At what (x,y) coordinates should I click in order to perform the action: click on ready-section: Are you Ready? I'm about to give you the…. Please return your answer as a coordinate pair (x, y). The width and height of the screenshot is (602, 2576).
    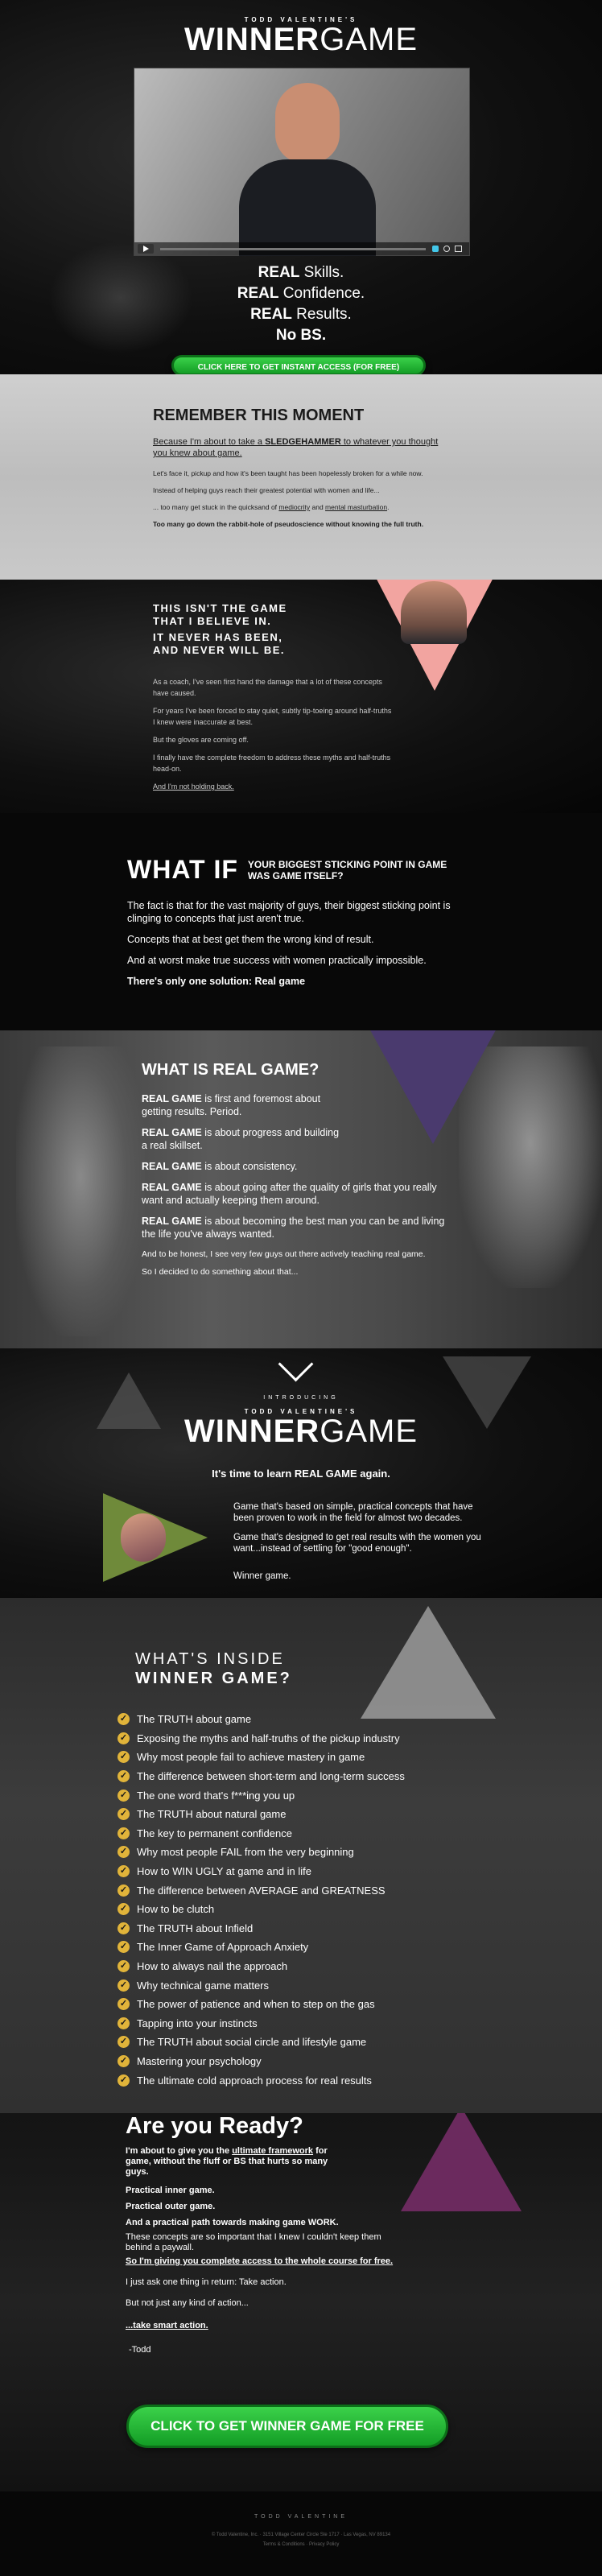
    Looking at the image, I should click on (301, 2302).